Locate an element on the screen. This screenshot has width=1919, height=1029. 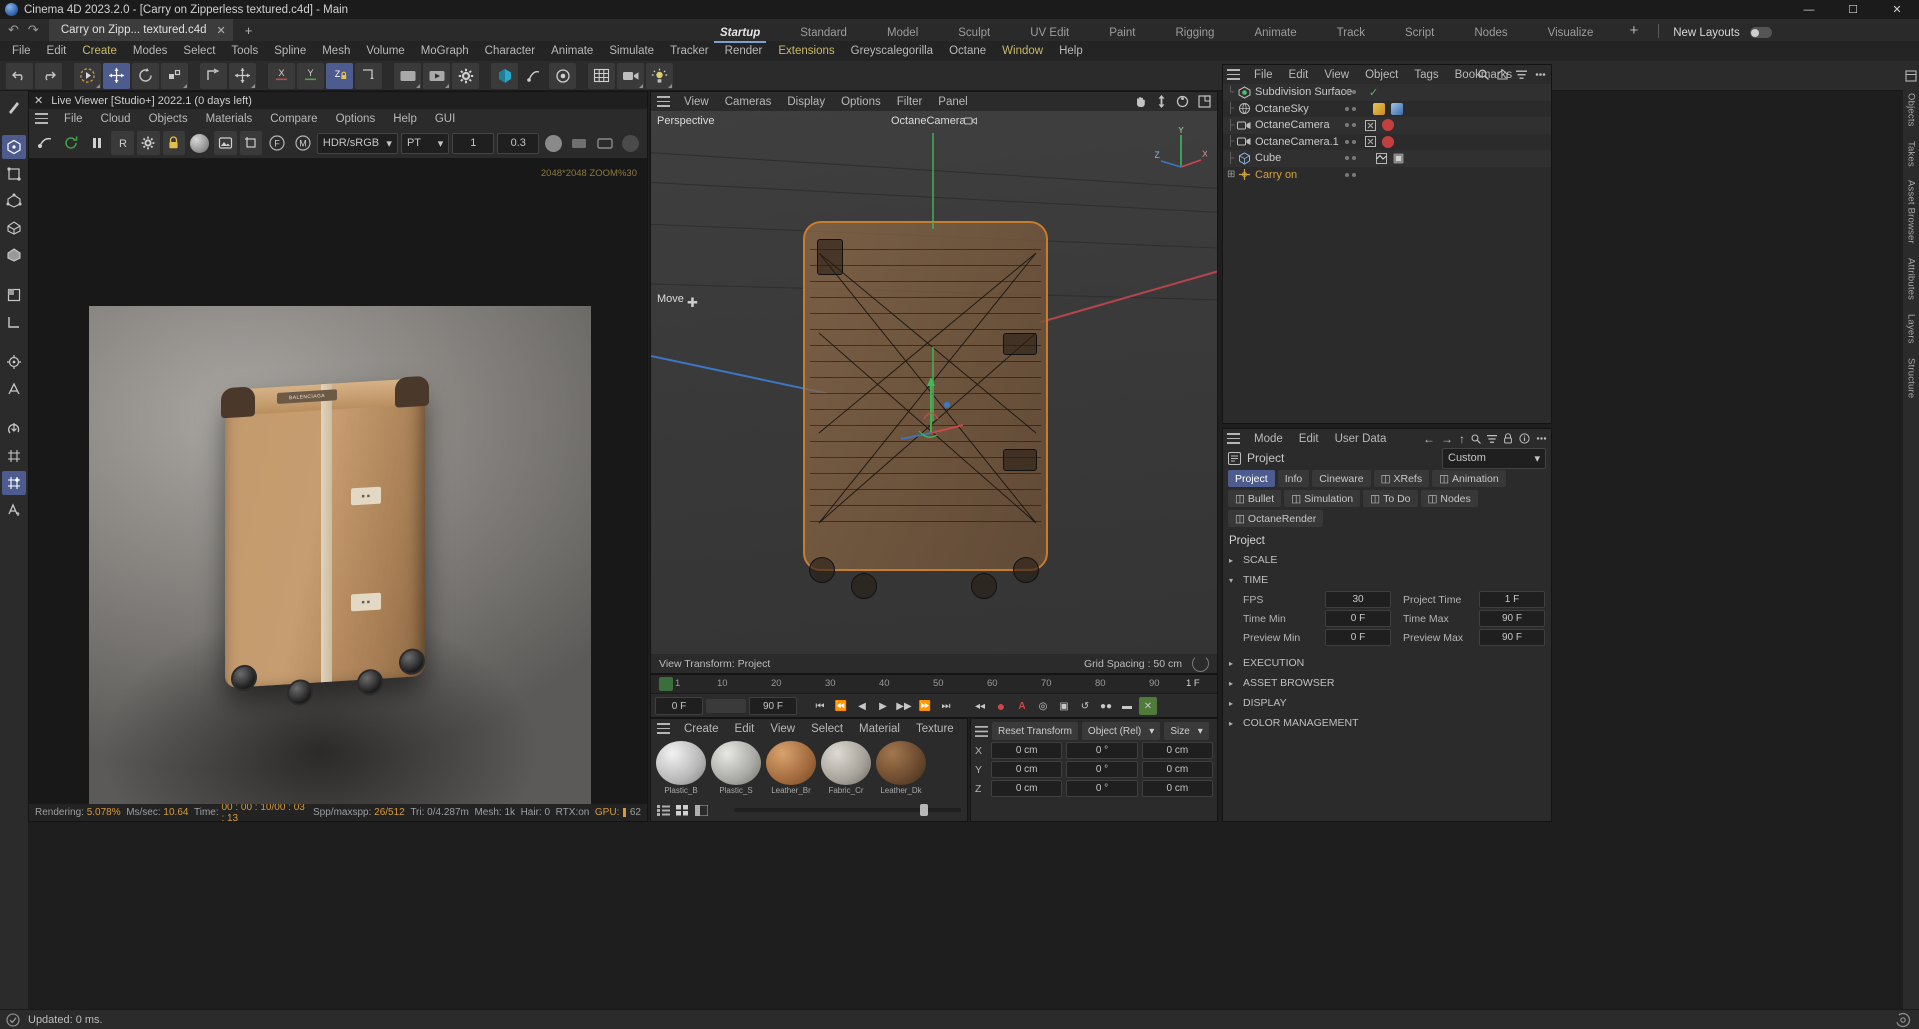
mm-menu-create: Create is located at coordinates (701, 729).